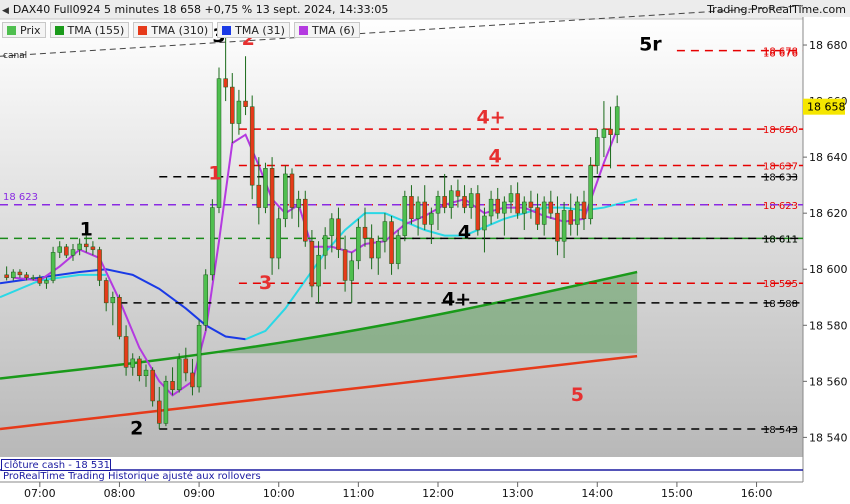 The height and width of the screenshot is (504, 850). Describe the element at coordinates (15, 56) in the screenshot. I see `canal-label: canal` at that location.